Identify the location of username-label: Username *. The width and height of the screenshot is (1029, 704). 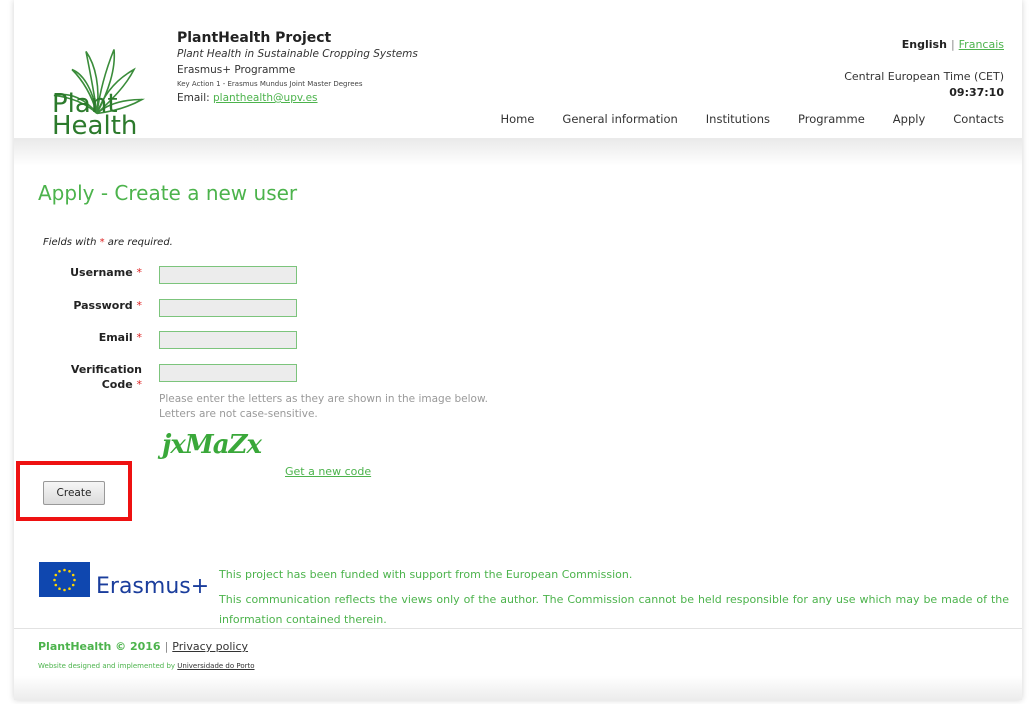
(82, 272).